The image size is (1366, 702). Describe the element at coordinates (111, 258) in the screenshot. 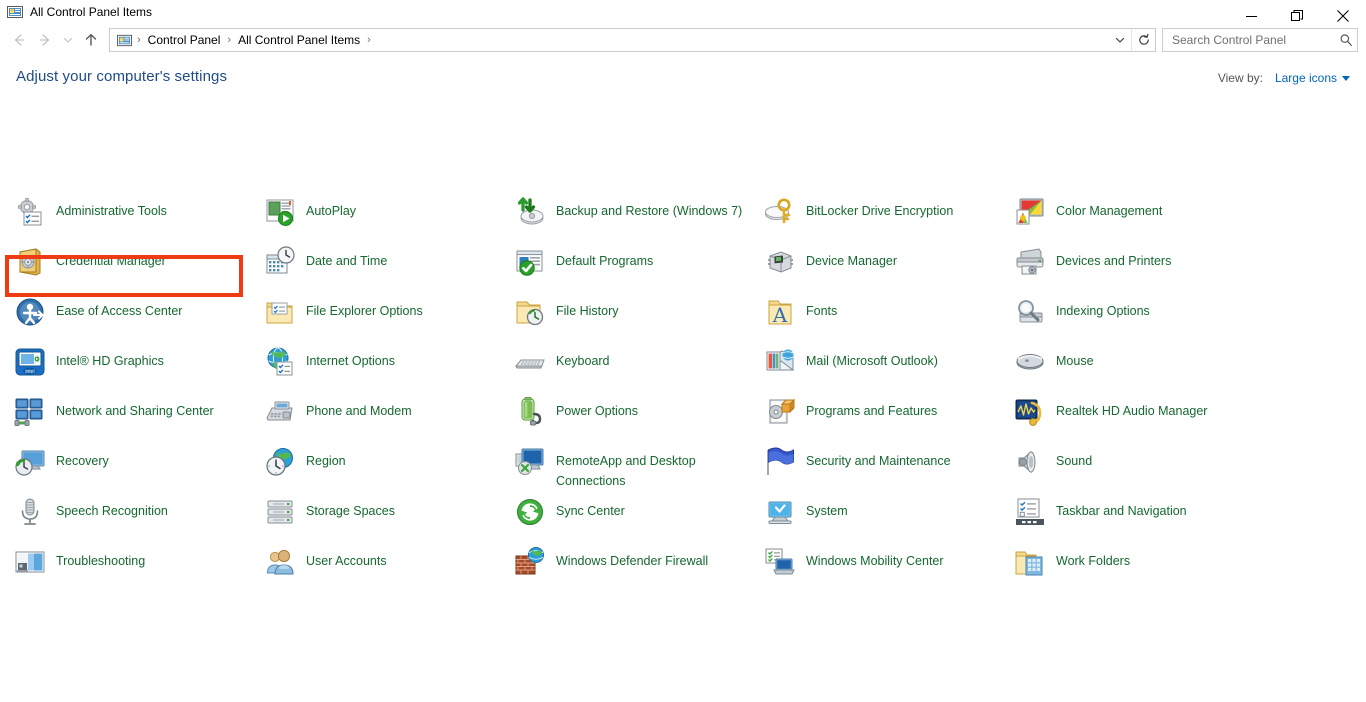

I see `control-panel-item-label: Credential Manager` at that location.